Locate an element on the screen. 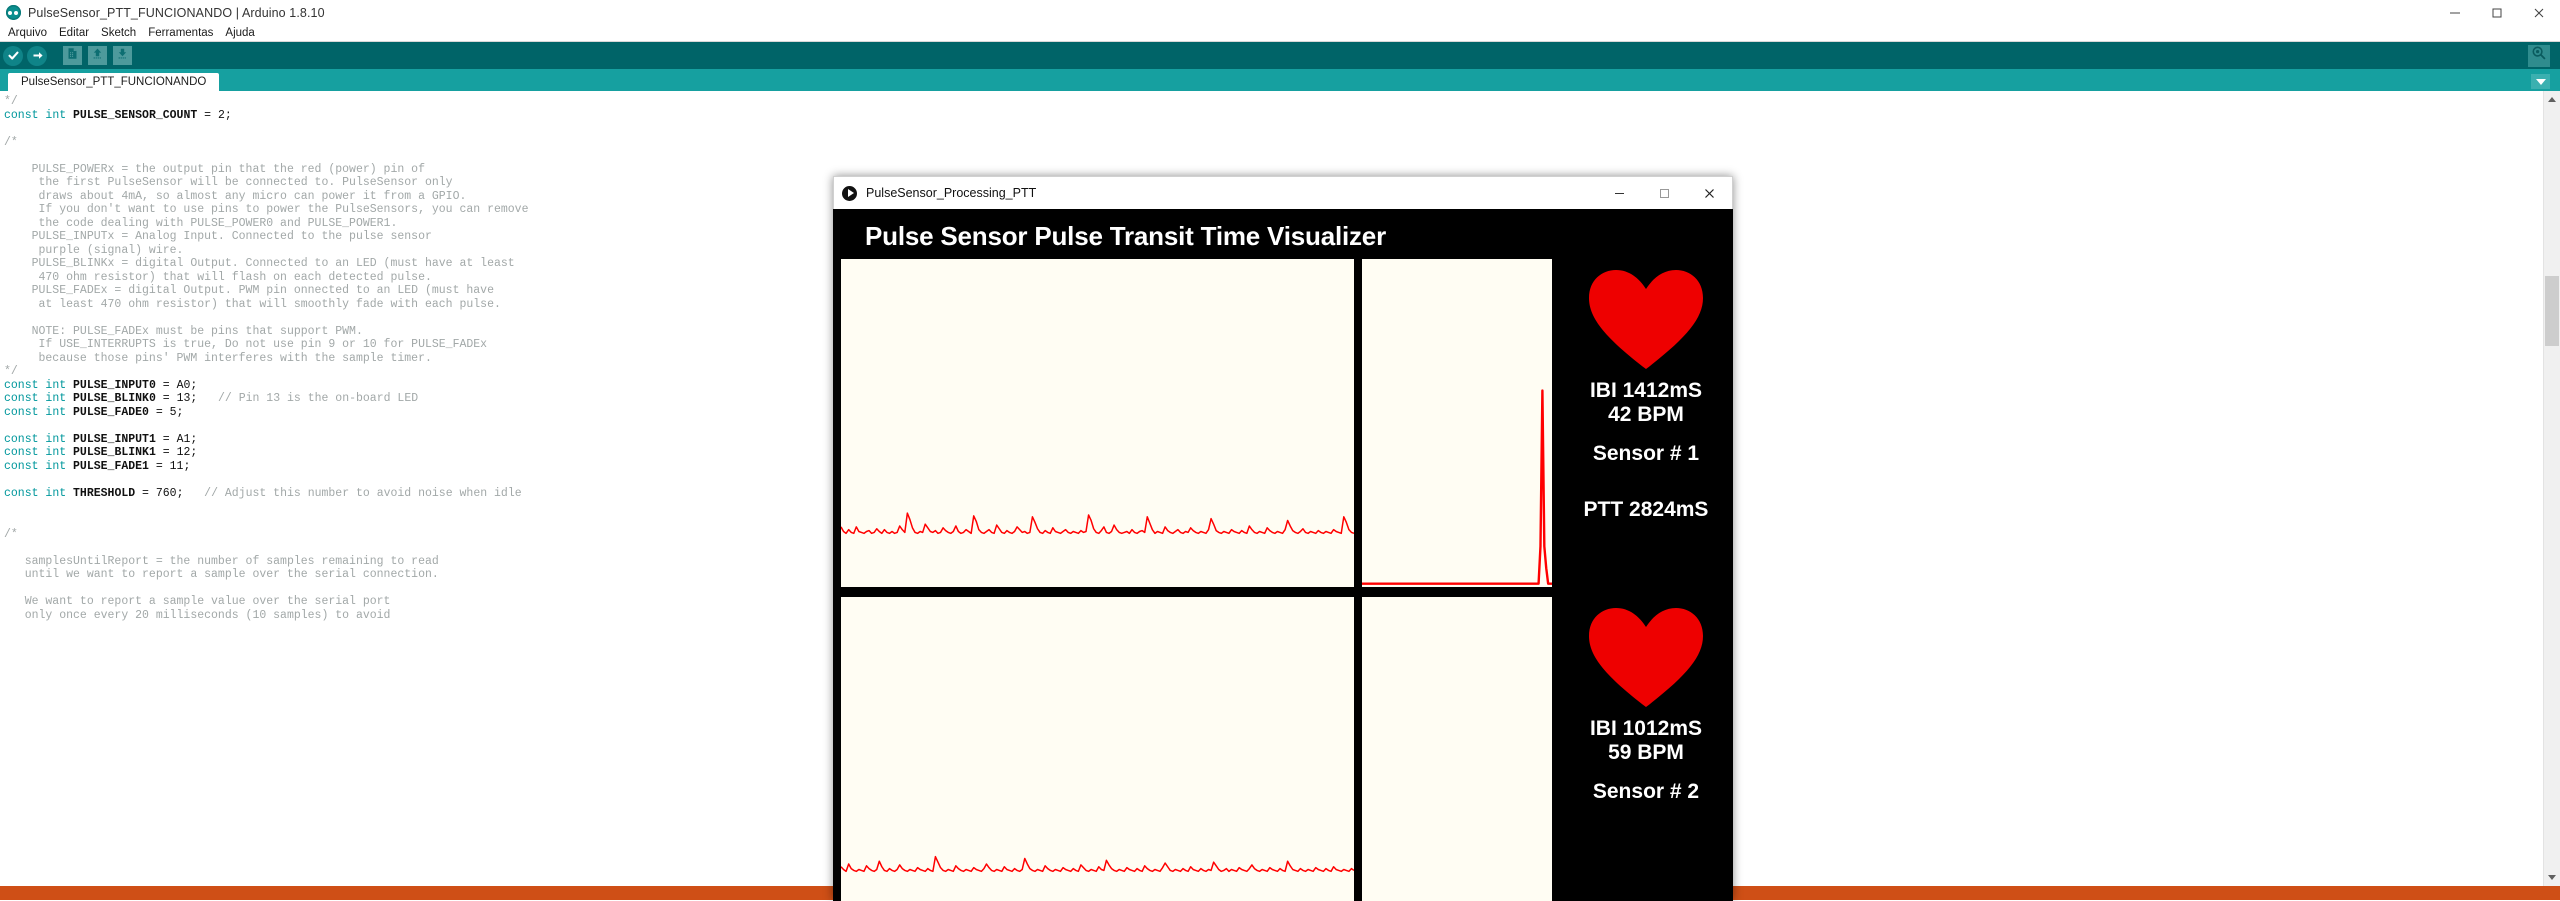 The width and height of the screenshot is (2560, 901). processing-maximize-icon is located at coordinates (1664, 193).